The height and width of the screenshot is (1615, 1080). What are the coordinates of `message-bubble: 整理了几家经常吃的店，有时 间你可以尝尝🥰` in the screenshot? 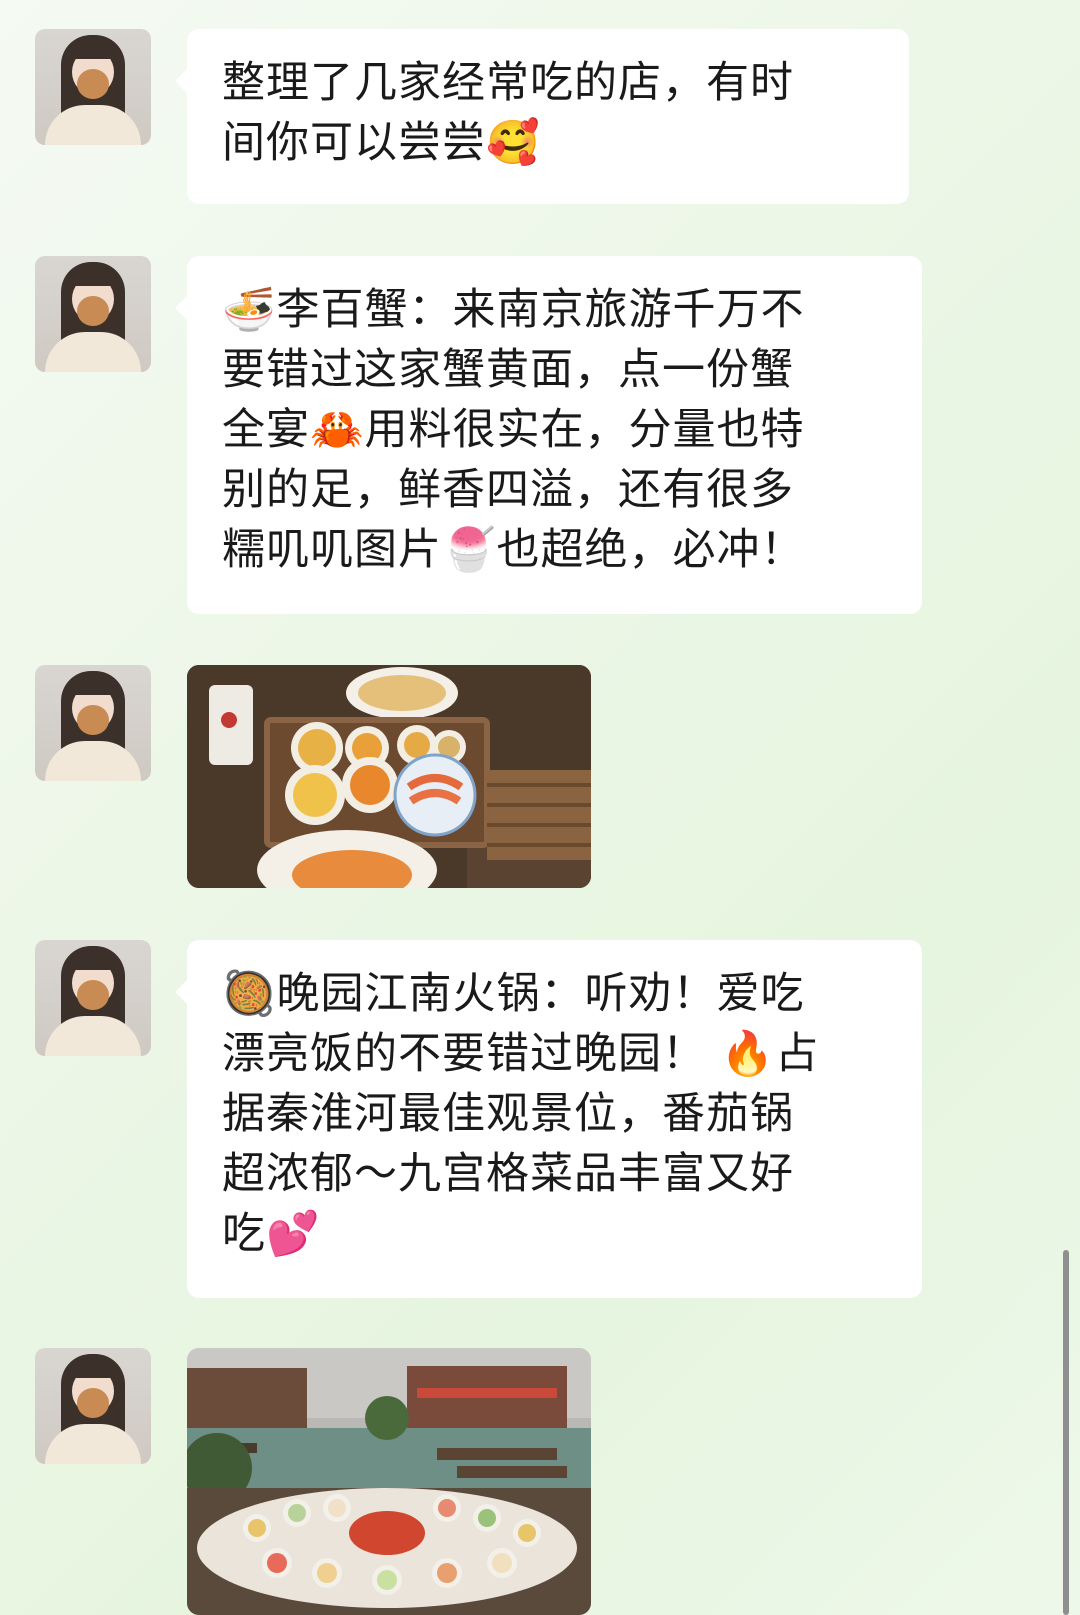 It's located at (542, 116).